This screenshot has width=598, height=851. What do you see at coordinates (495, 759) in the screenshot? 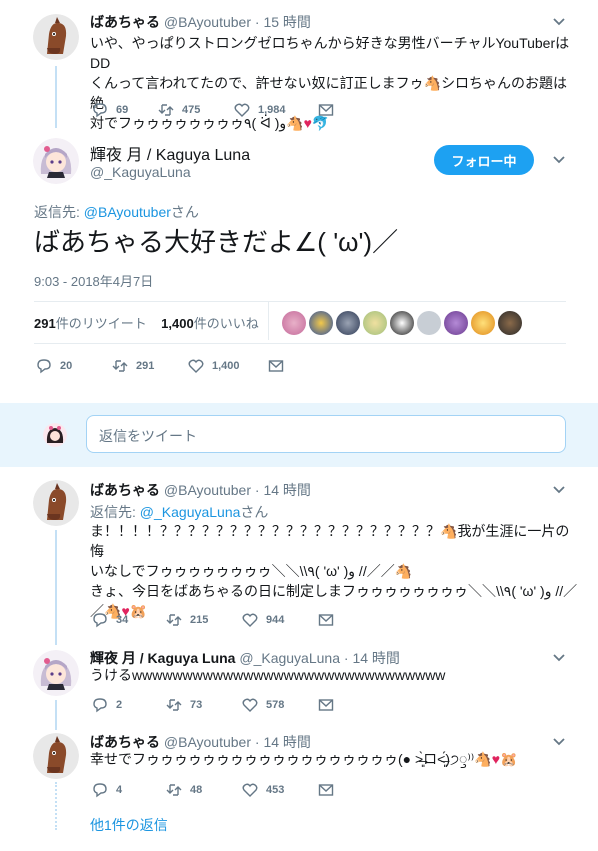
I see `heart-emoji: ♥` at bounding box center [495, 759].